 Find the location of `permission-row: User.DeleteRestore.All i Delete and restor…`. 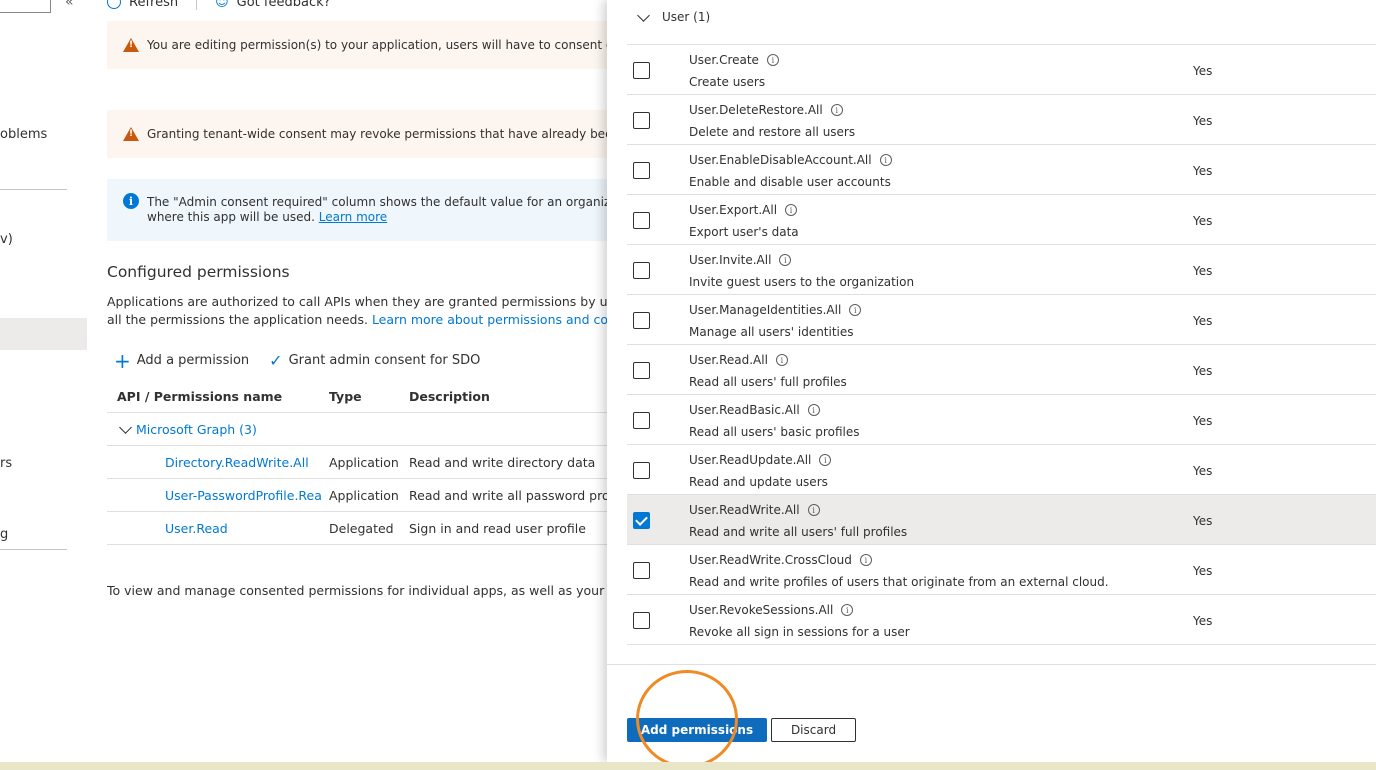

permission-row: User.DeleteRestore.All i Delete and restor… is located at coordinates (1001, 119).